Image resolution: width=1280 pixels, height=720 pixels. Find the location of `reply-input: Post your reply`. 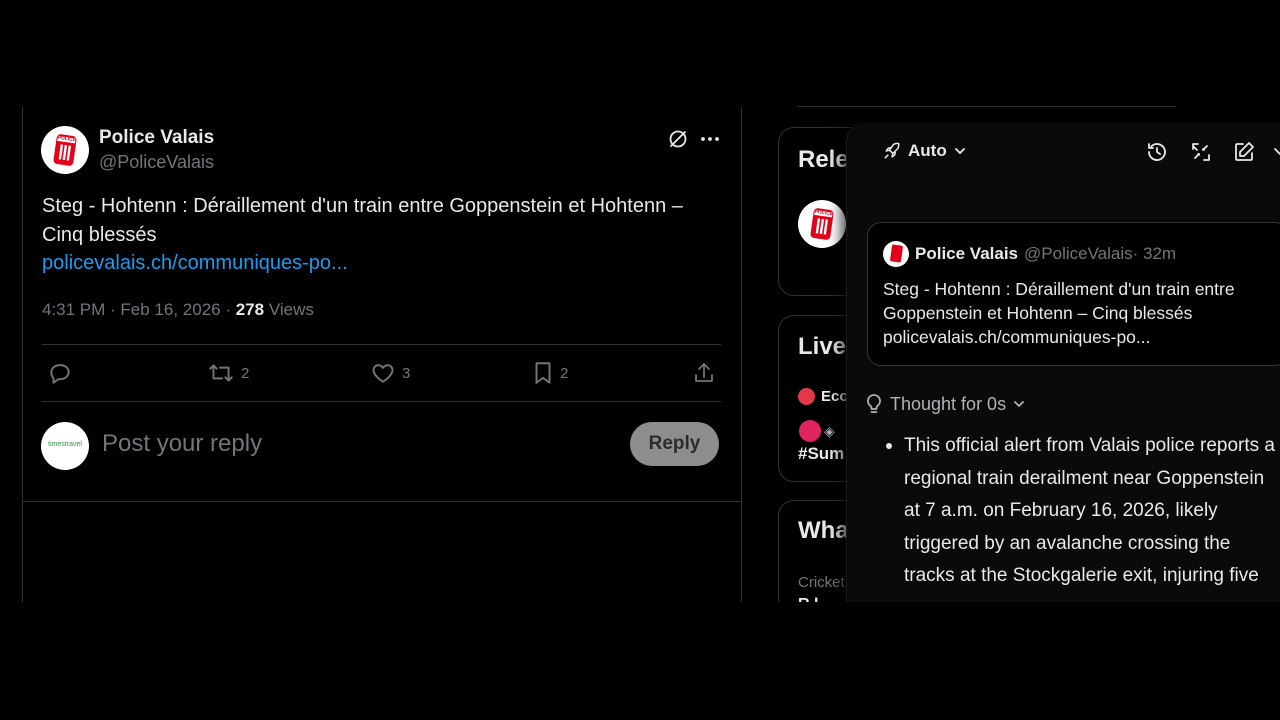

reply-input: Post your reply is located at coordinates (182, 444).